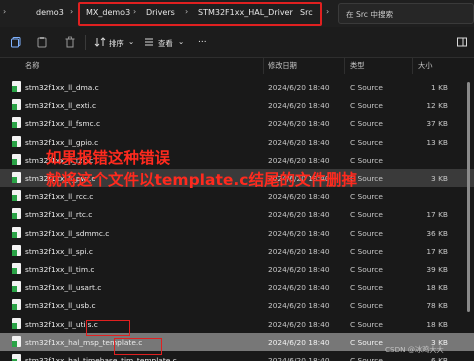  Describe the element at coordinates (437, 142) in the screenshot. I see `file-size: 13 KB` at that location.